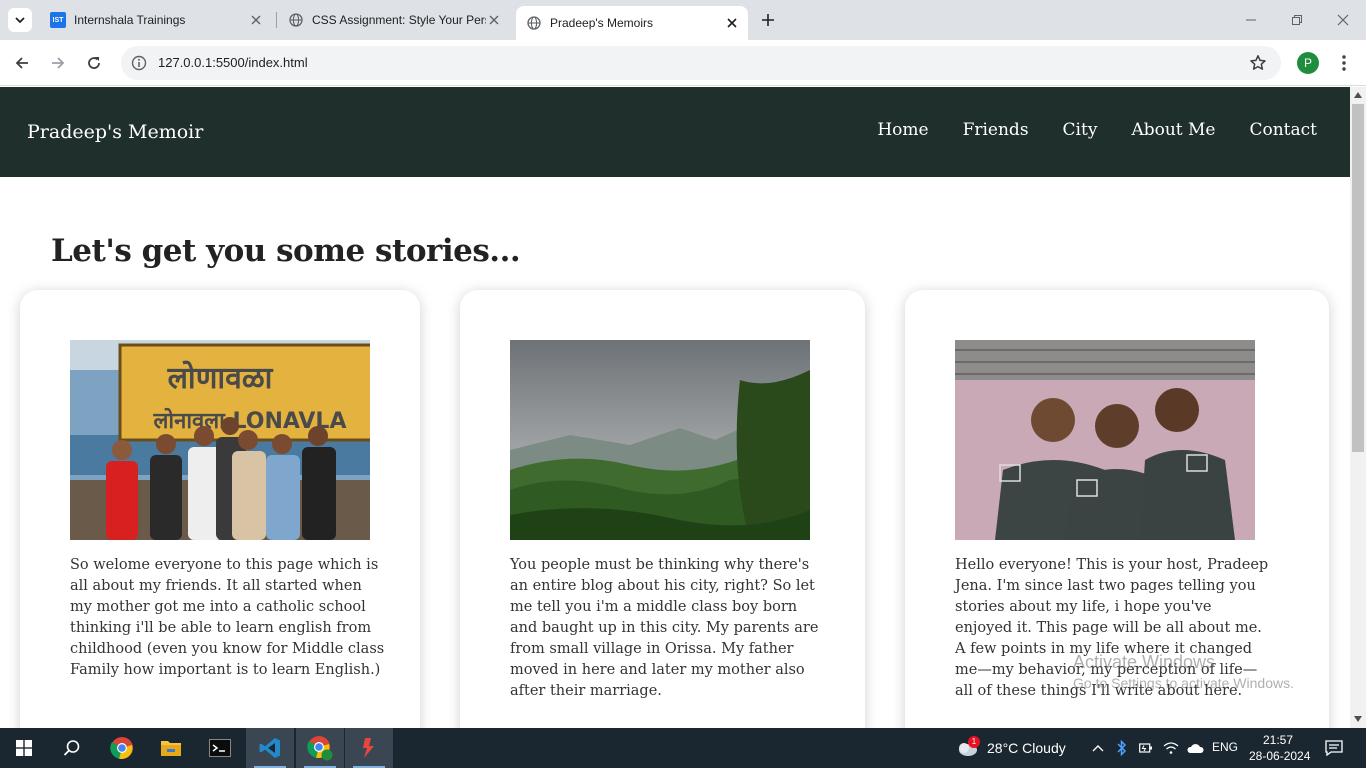 The image size is (1366, 768). I want to click on tab-pradeeps-memoirs: Pradeep's Memoirs, so click(632, 23).